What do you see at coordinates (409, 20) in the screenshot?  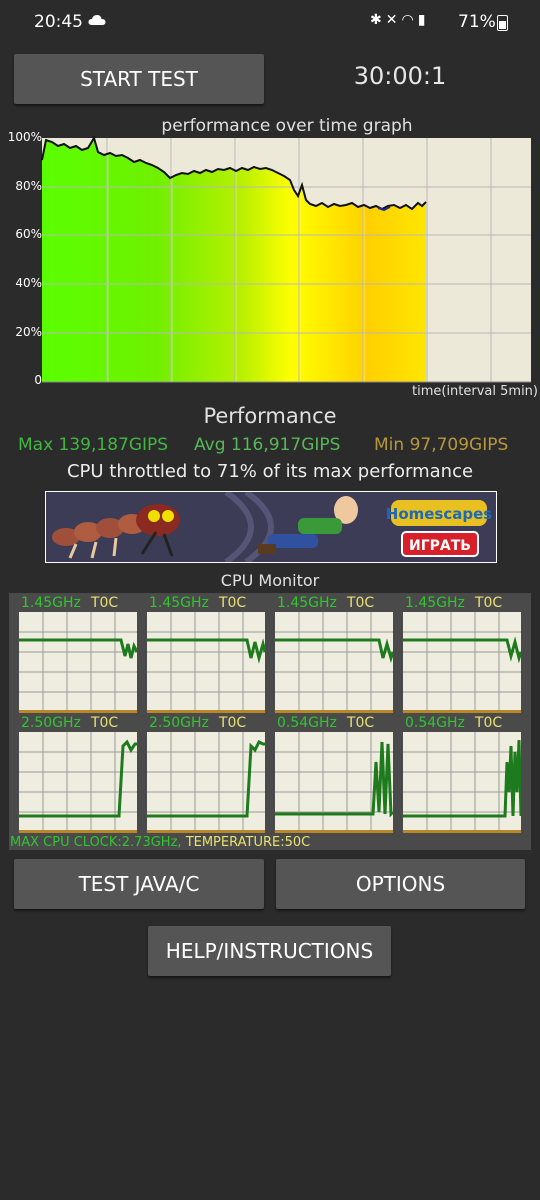 I see `wifi-icon: ◠` at bounding box center [409, 20].